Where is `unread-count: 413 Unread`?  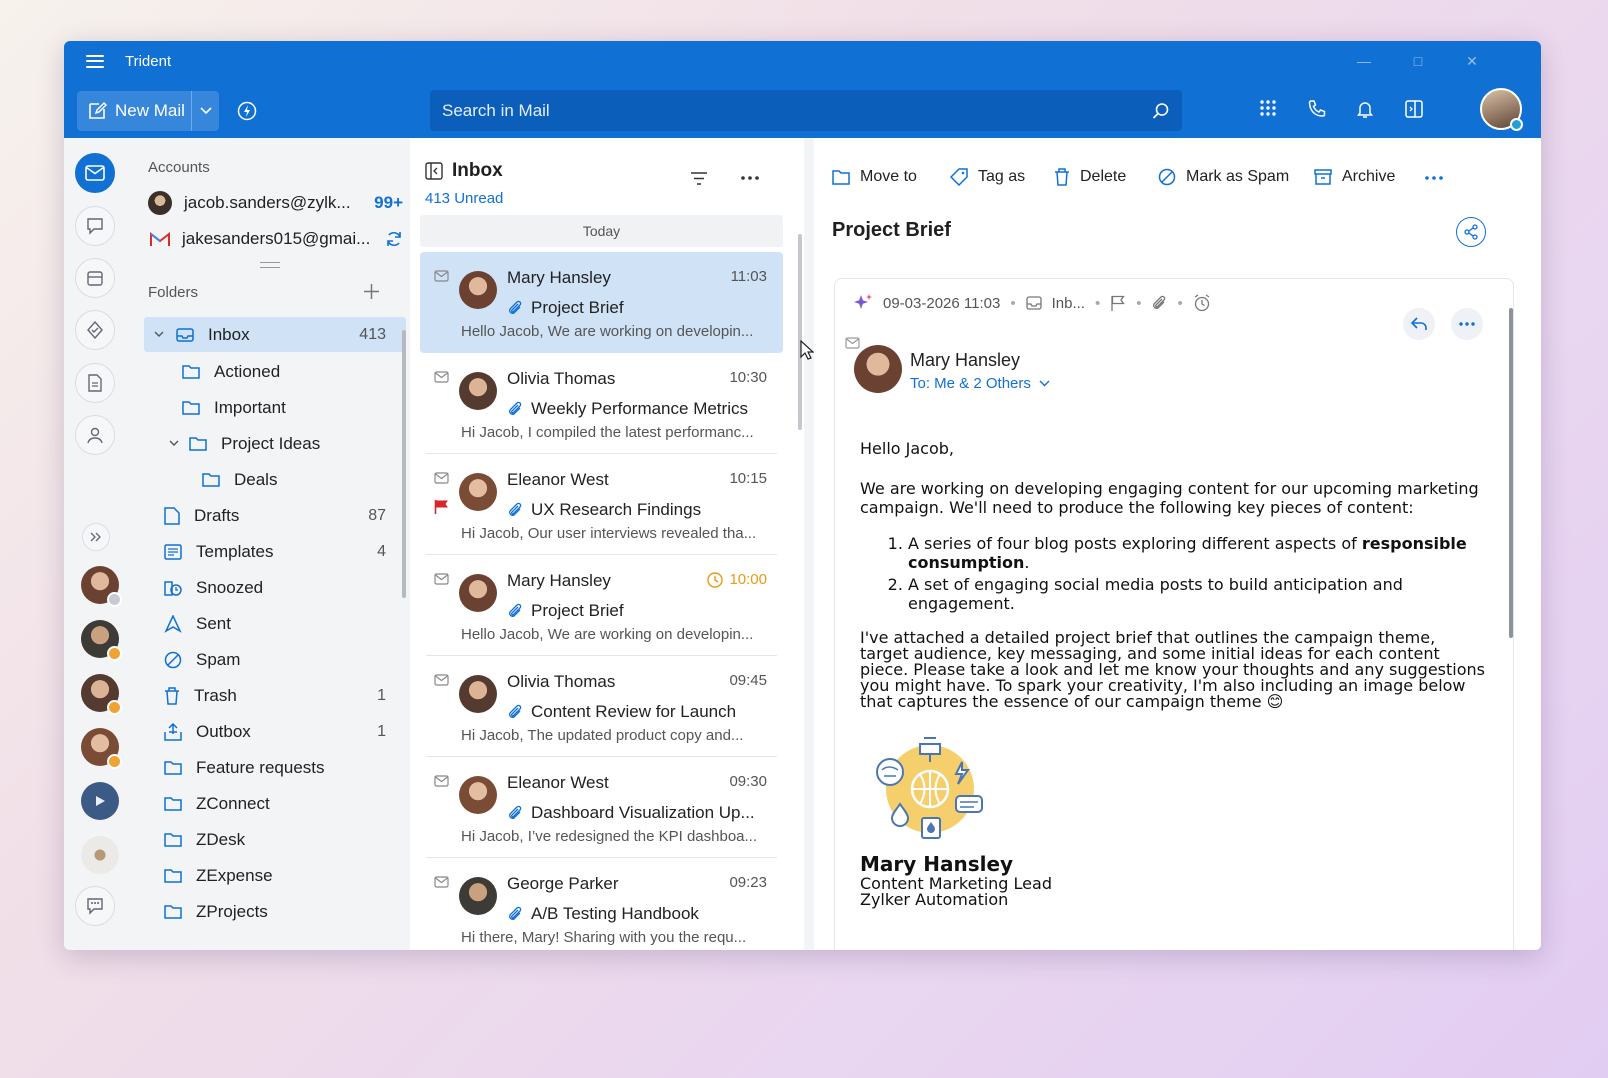
unread-count: 413 Unread is located at coordinates (464, 198).